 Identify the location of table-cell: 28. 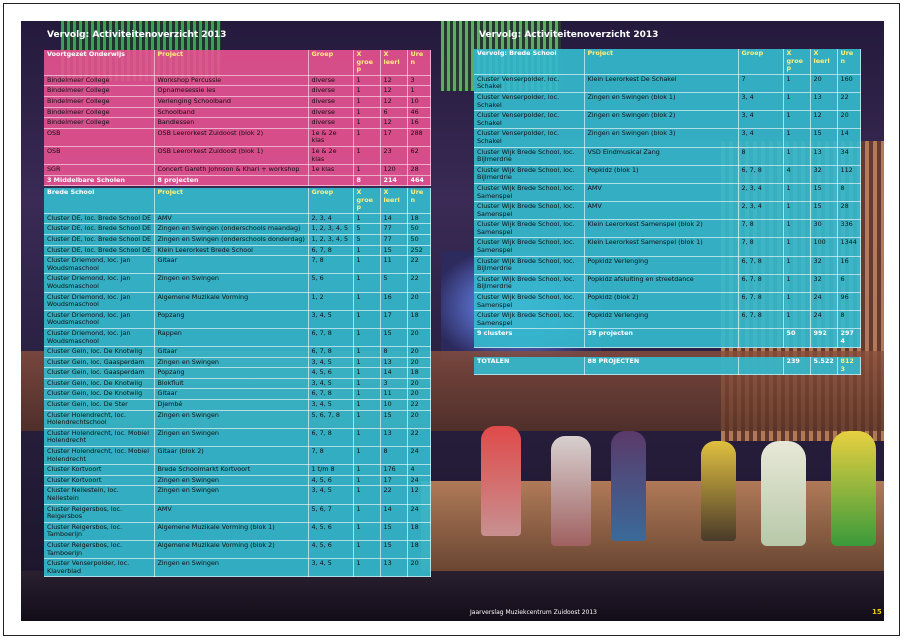
(849, 211).